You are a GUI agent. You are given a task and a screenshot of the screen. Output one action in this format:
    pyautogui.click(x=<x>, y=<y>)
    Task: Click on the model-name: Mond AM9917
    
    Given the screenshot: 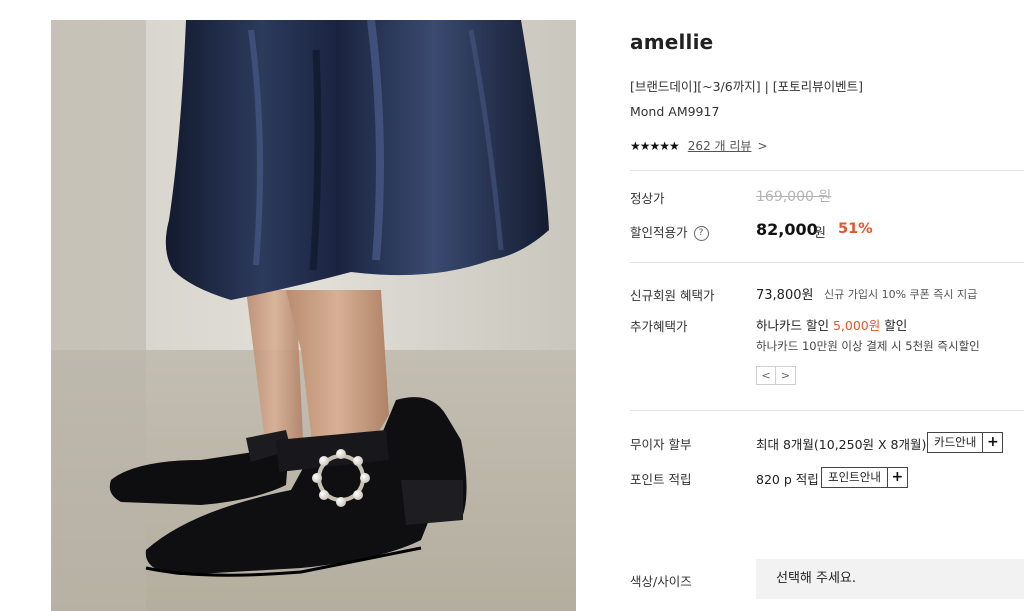 What is the action you would take?
    pyautogui.click(x=675, y=111)
    